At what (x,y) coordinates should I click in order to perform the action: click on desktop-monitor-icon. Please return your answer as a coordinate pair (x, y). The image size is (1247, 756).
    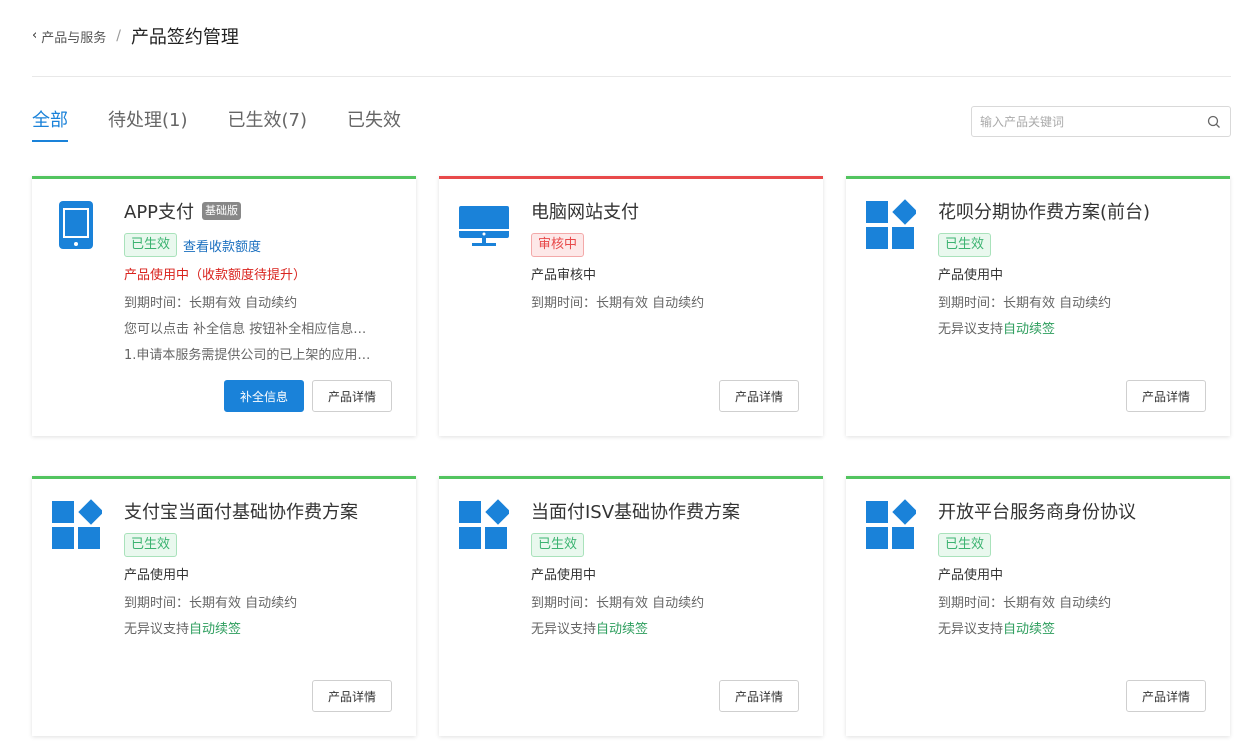
    Looking at the image, I should click on (484, 225).